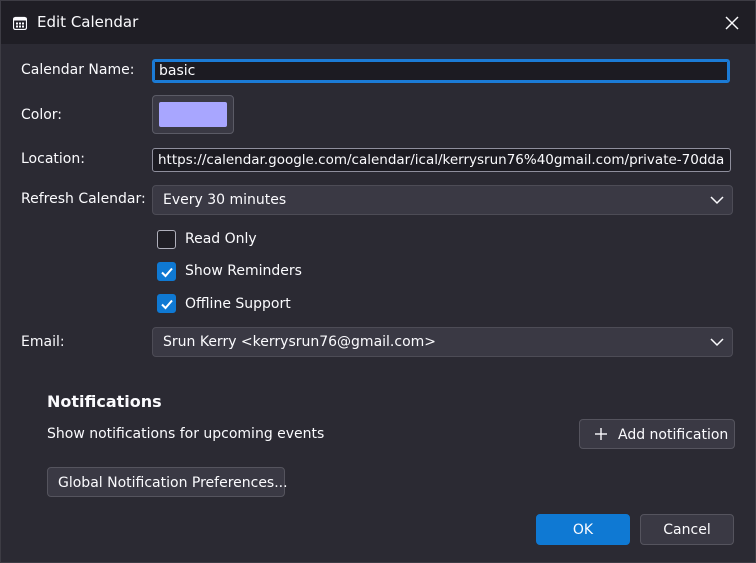 This screenshot has height=563, width=756. What do you see at coordinates (601, 434) in the screenshot?
I see `plus-icon` at bounding box center [601, 434].